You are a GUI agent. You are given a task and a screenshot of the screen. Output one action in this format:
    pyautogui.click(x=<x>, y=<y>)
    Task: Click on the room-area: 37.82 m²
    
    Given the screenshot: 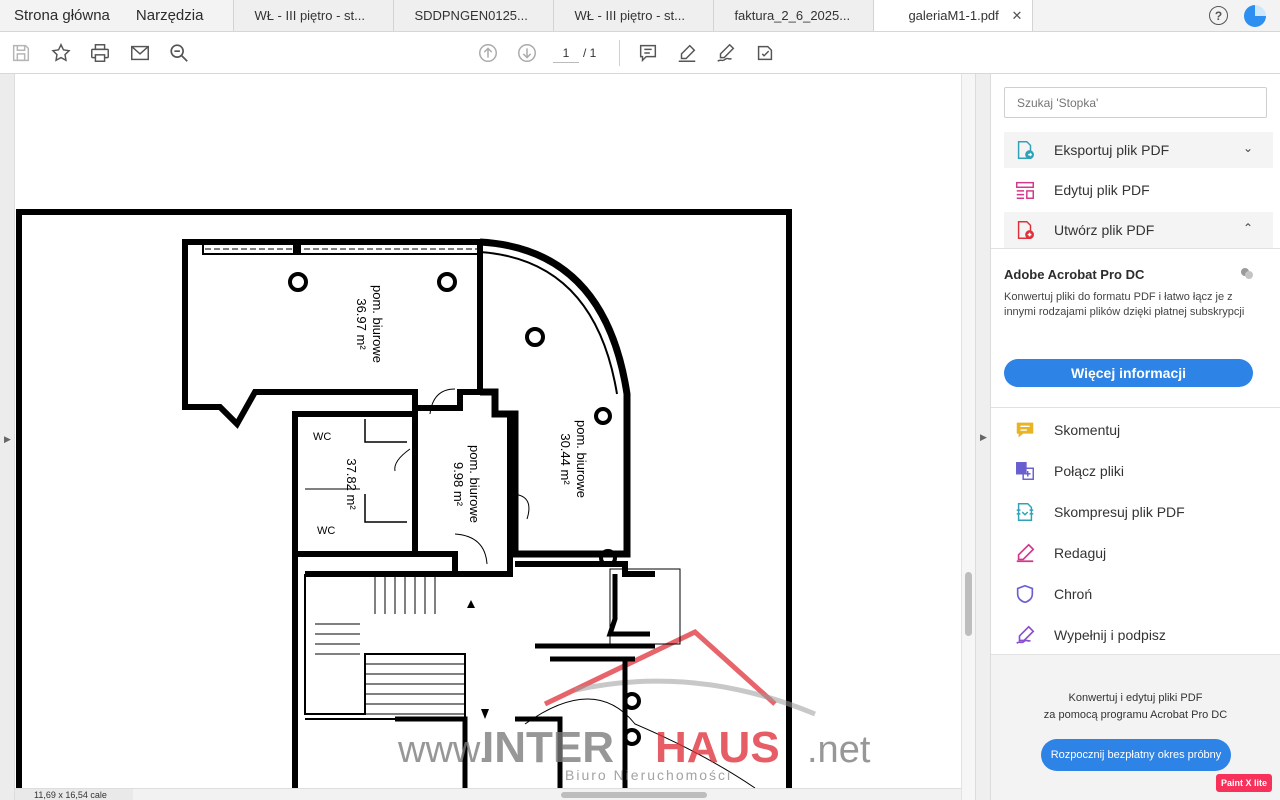 What is the action you would take?
    pyautogui.click(x=351, y=484)
    